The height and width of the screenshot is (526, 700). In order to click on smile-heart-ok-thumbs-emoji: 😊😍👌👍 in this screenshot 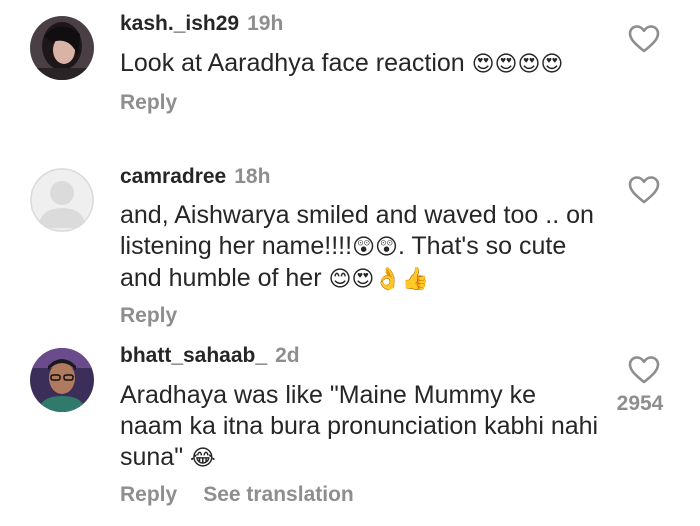, I will do `click(379, 279)`.